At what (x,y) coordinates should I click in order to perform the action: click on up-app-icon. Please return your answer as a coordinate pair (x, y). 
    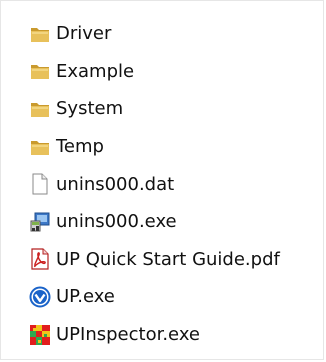
    Looking at the image, I should click on (40, 297).